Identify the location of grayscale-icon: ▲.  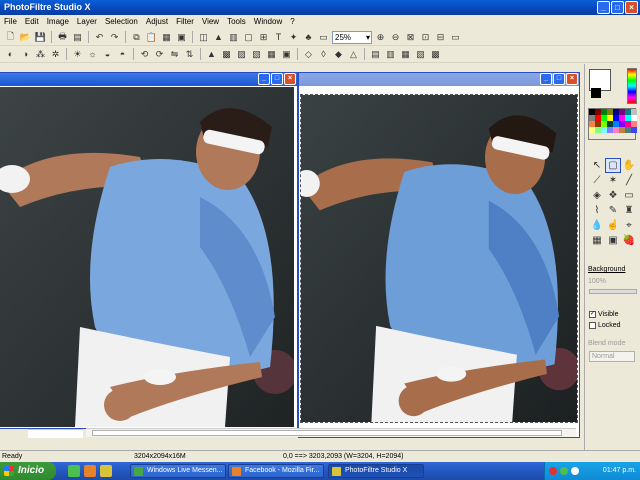
(211, 54).